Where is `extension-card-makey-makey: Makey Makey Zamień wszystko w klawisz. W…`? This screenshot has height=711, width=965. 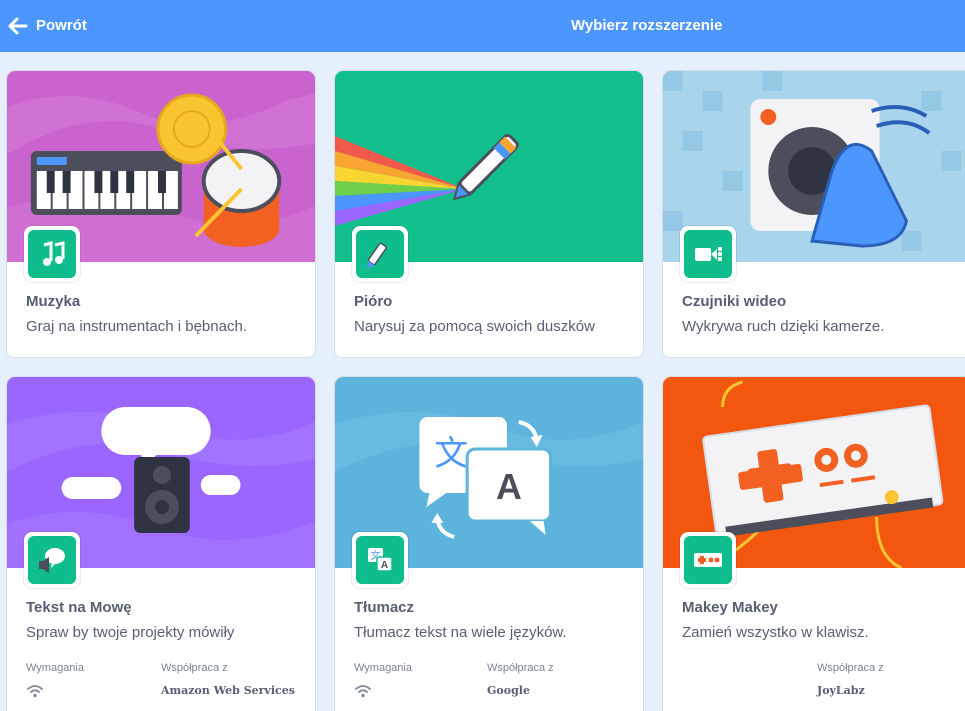
extension-card-makey-makey: Makey Makey Zamień wszystko w klawisz. W… is located at coordinates (813, 543).